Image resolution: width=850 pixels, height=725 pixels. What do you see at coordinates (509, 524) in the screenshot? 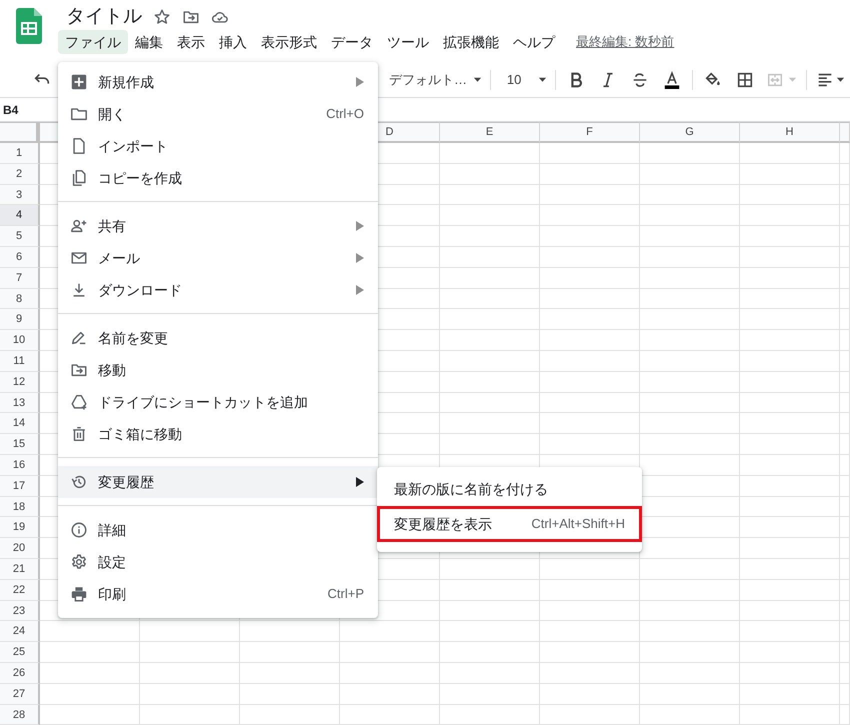
I see `menu-item: 変更履歴を表示 Ctrl+Alt+Shift+H` at bounding box center [509, 524].